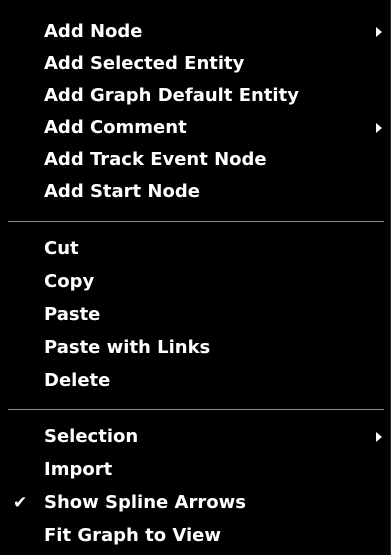  I want to click on menu-item-label: Paste, so click(72, 314).